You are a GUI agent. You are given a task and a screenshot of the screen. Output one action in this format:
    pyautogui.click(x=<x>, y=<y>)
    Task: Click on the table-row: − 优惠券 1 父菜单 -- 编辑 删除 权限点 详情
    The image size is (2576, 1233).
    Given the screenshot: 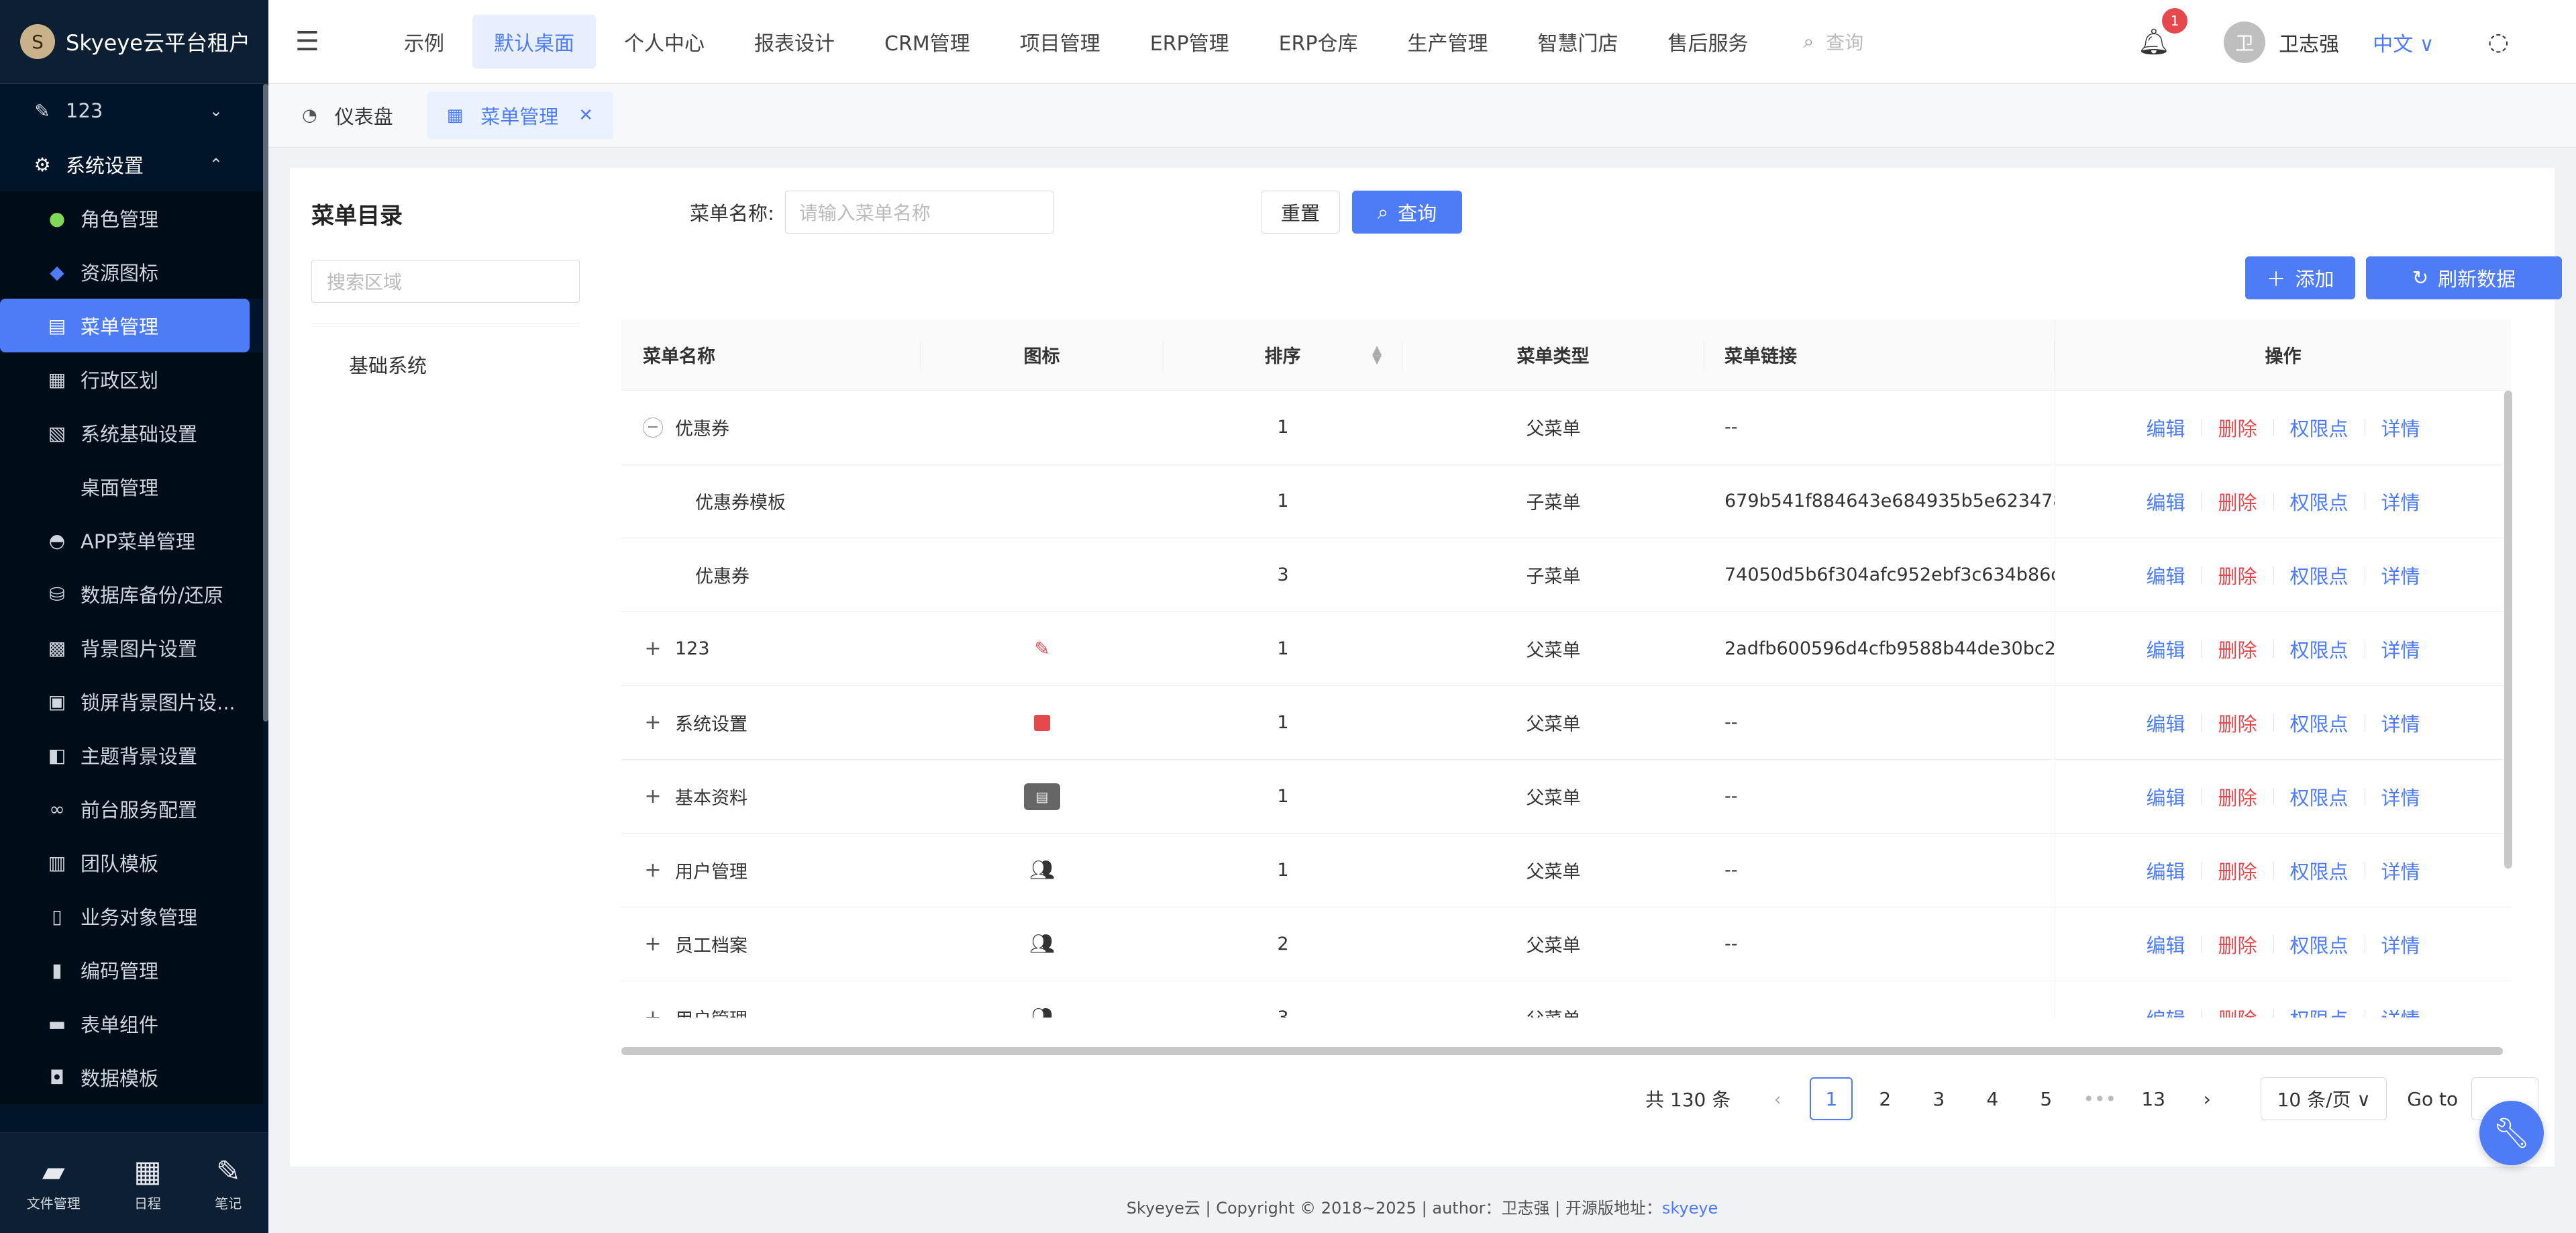 What is the action you would take?
    pyautogui.click(x=1566, y=427)
    